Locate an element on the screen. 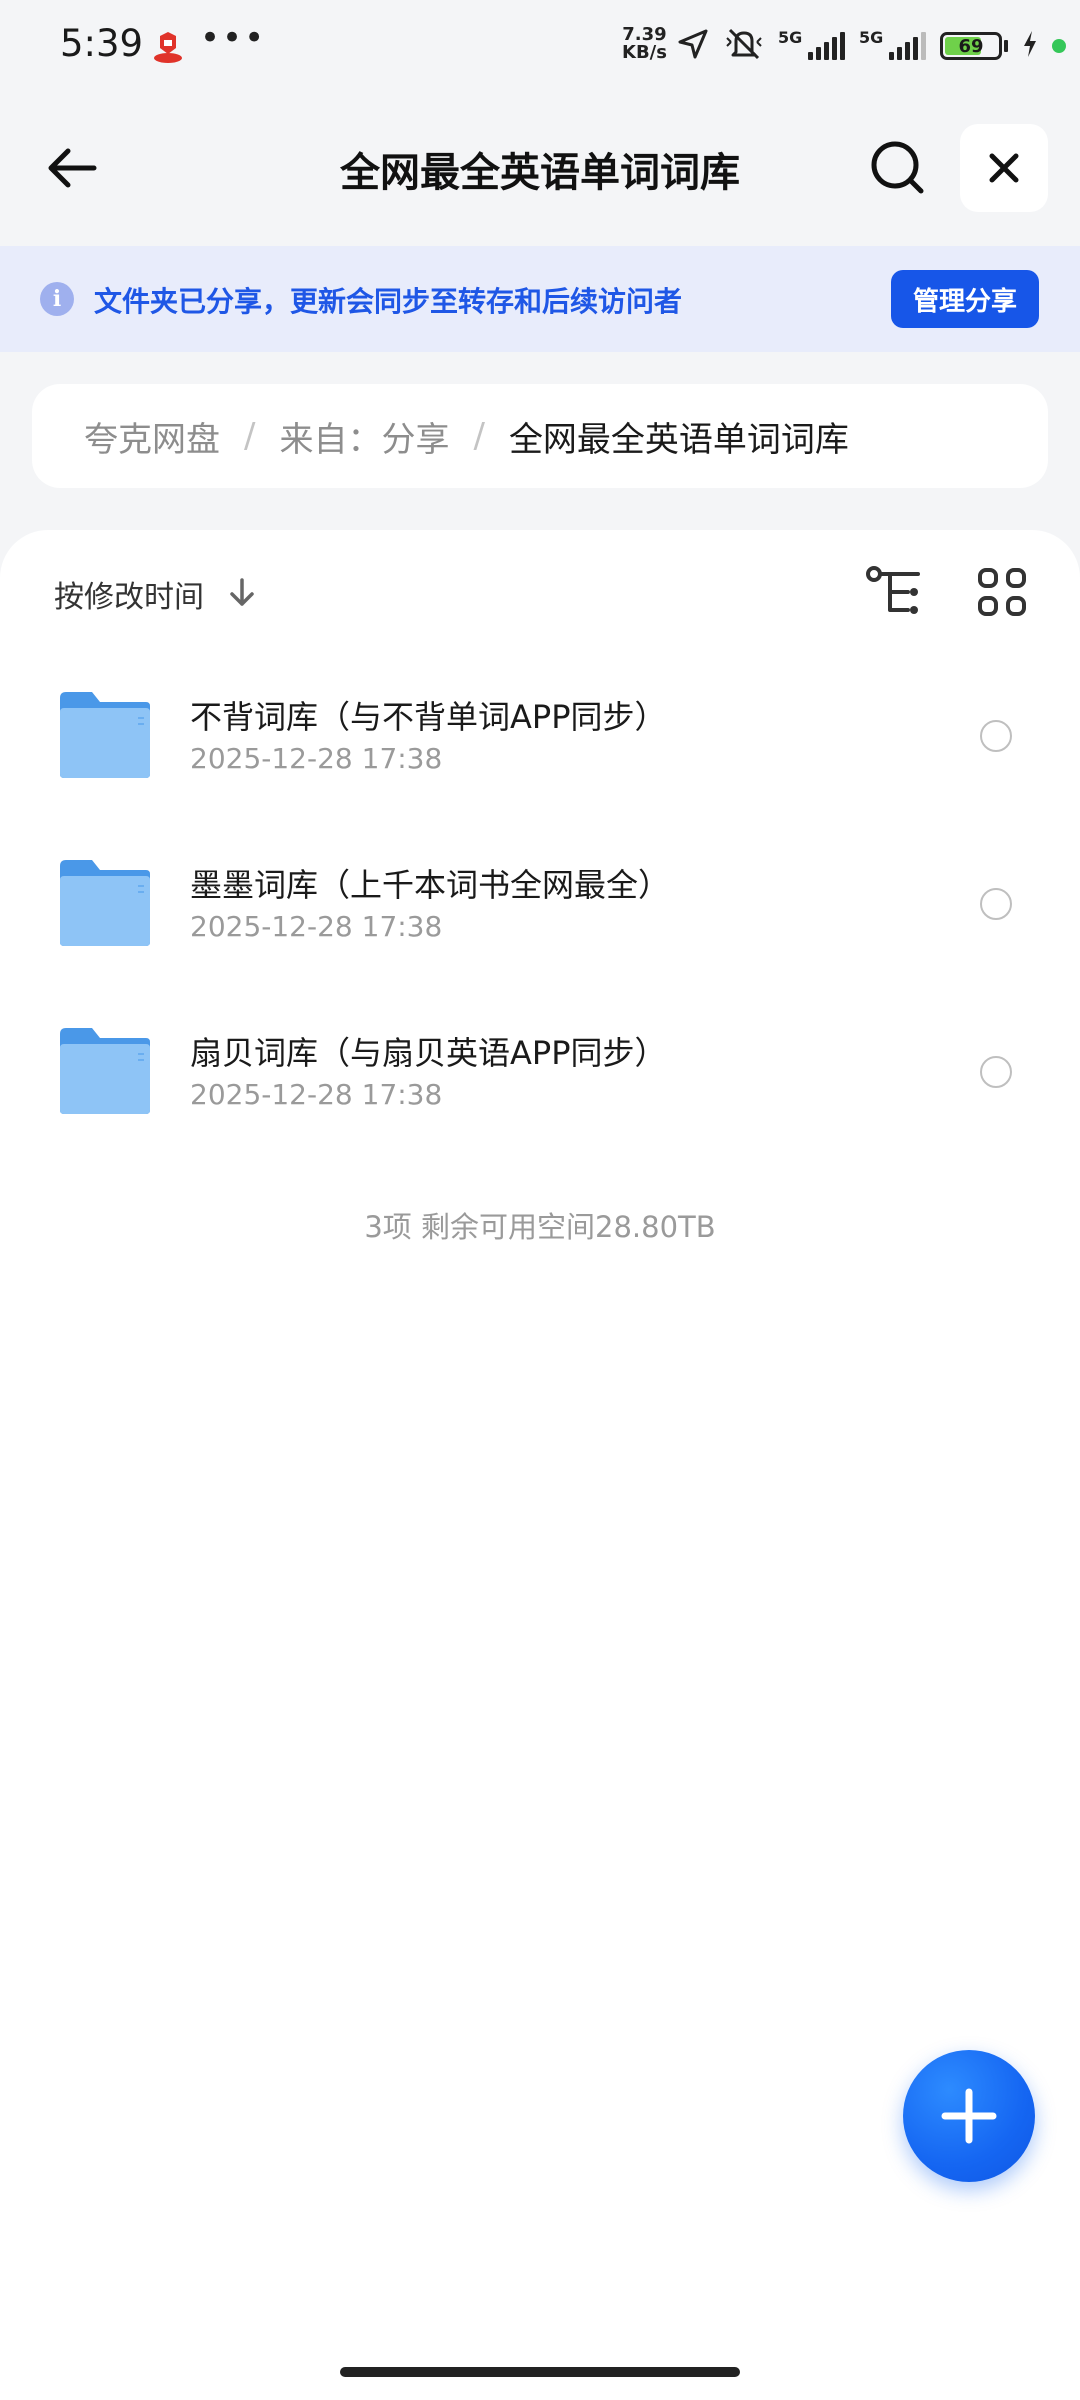 The width and height of the screenshot is (1080, 2400). breadcrumb-item-shared: 来自：分享 is located at coordinates (364, 436).